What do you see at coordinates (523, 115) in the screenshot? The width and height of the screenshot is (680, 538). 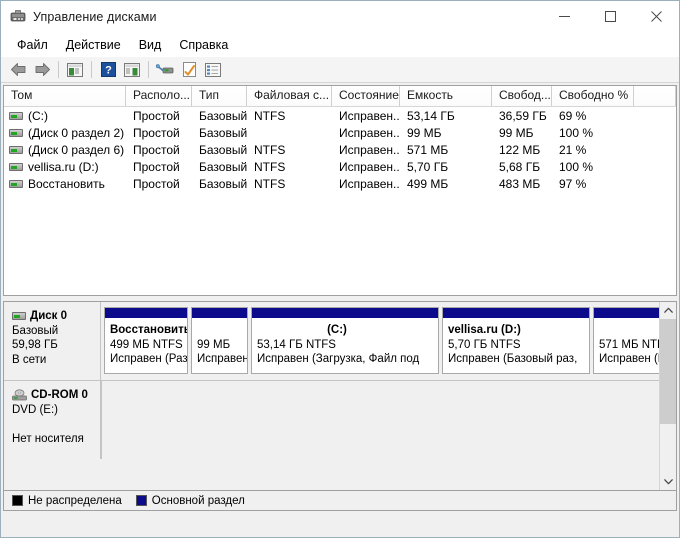 I see `cell-free: 36,59 ГБ` at bounding box center [523, 115].